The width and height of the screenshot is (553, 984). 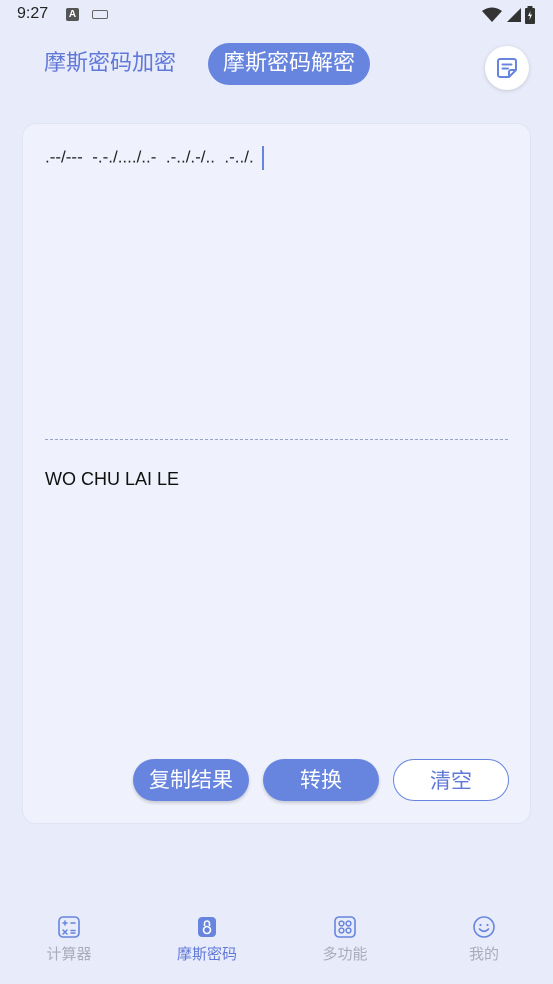 What do you see at coordinates (289, 64) in the screenshot?
I see `tab-decrypt: 摩斯密码解密` at bounding box center [289, 64].